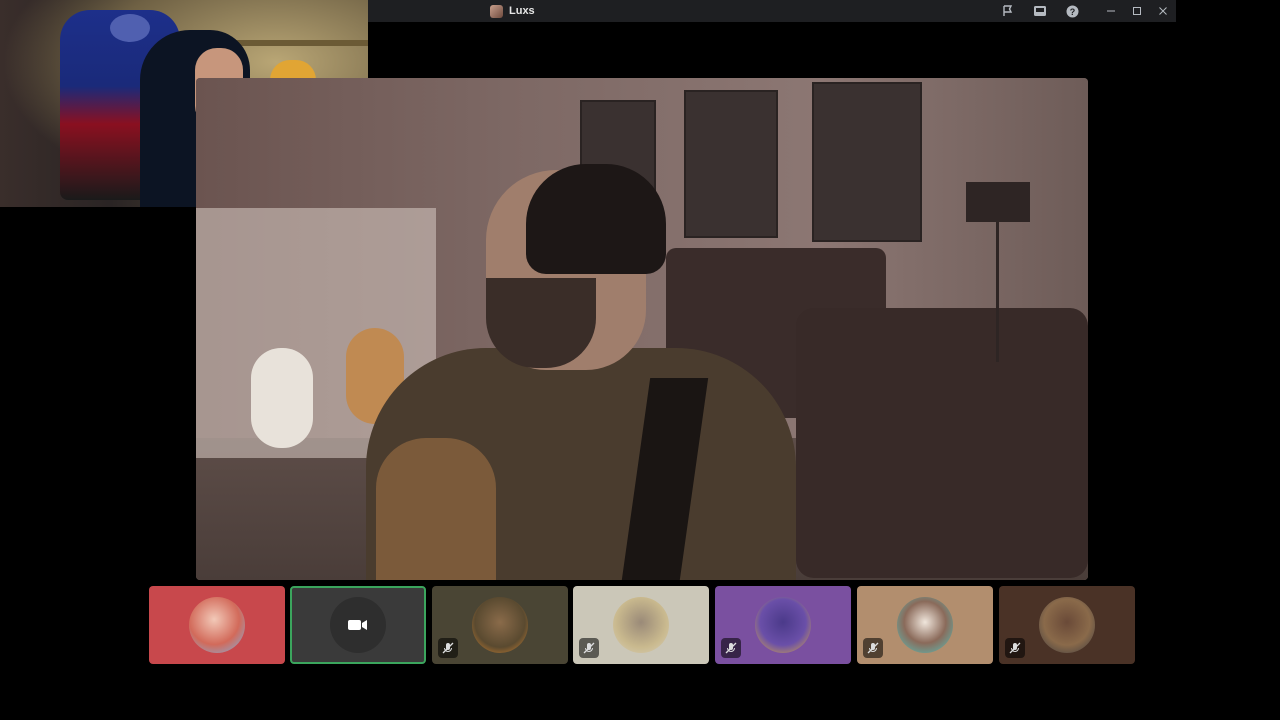 This screenshot has height=720, width=1280. Describe the element at coordinates (1137, 11) in the screenshot. I see `maximize-icon` at that location.